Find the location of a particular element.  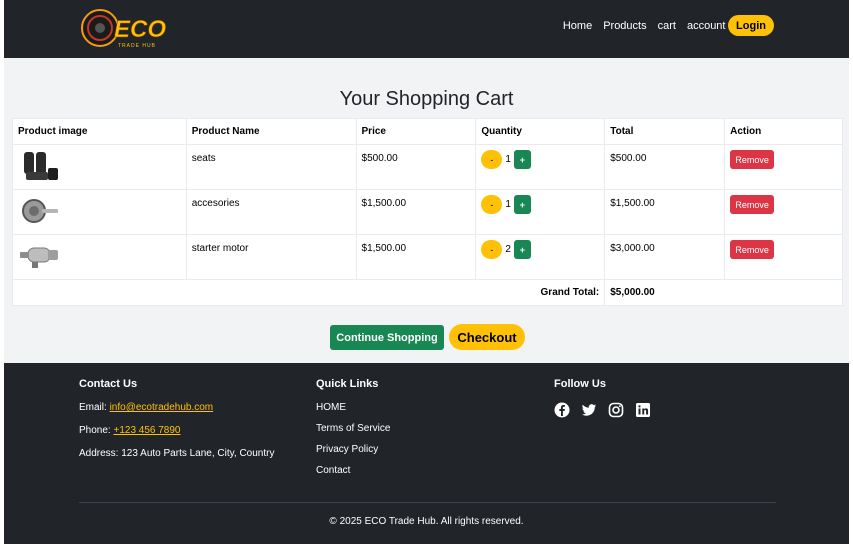

social-icons is located at coordinates (602, 410).